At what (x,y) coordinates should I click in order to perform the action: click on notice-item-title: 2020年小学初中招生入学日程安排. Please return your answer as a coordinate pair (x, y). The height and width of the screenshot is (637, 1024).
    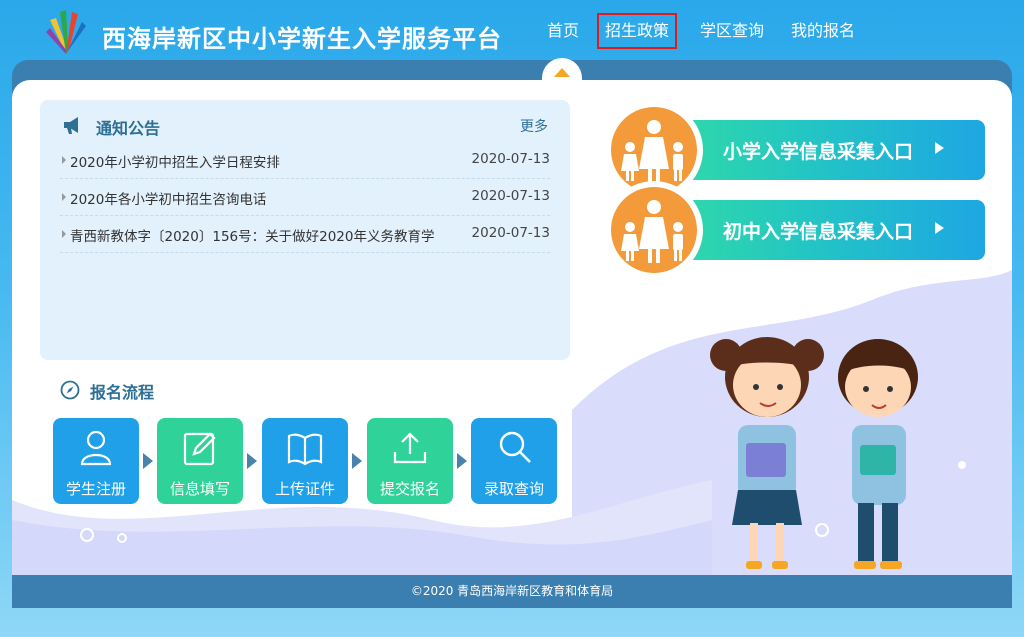
    Looking at the image, I should click on (175, 163).